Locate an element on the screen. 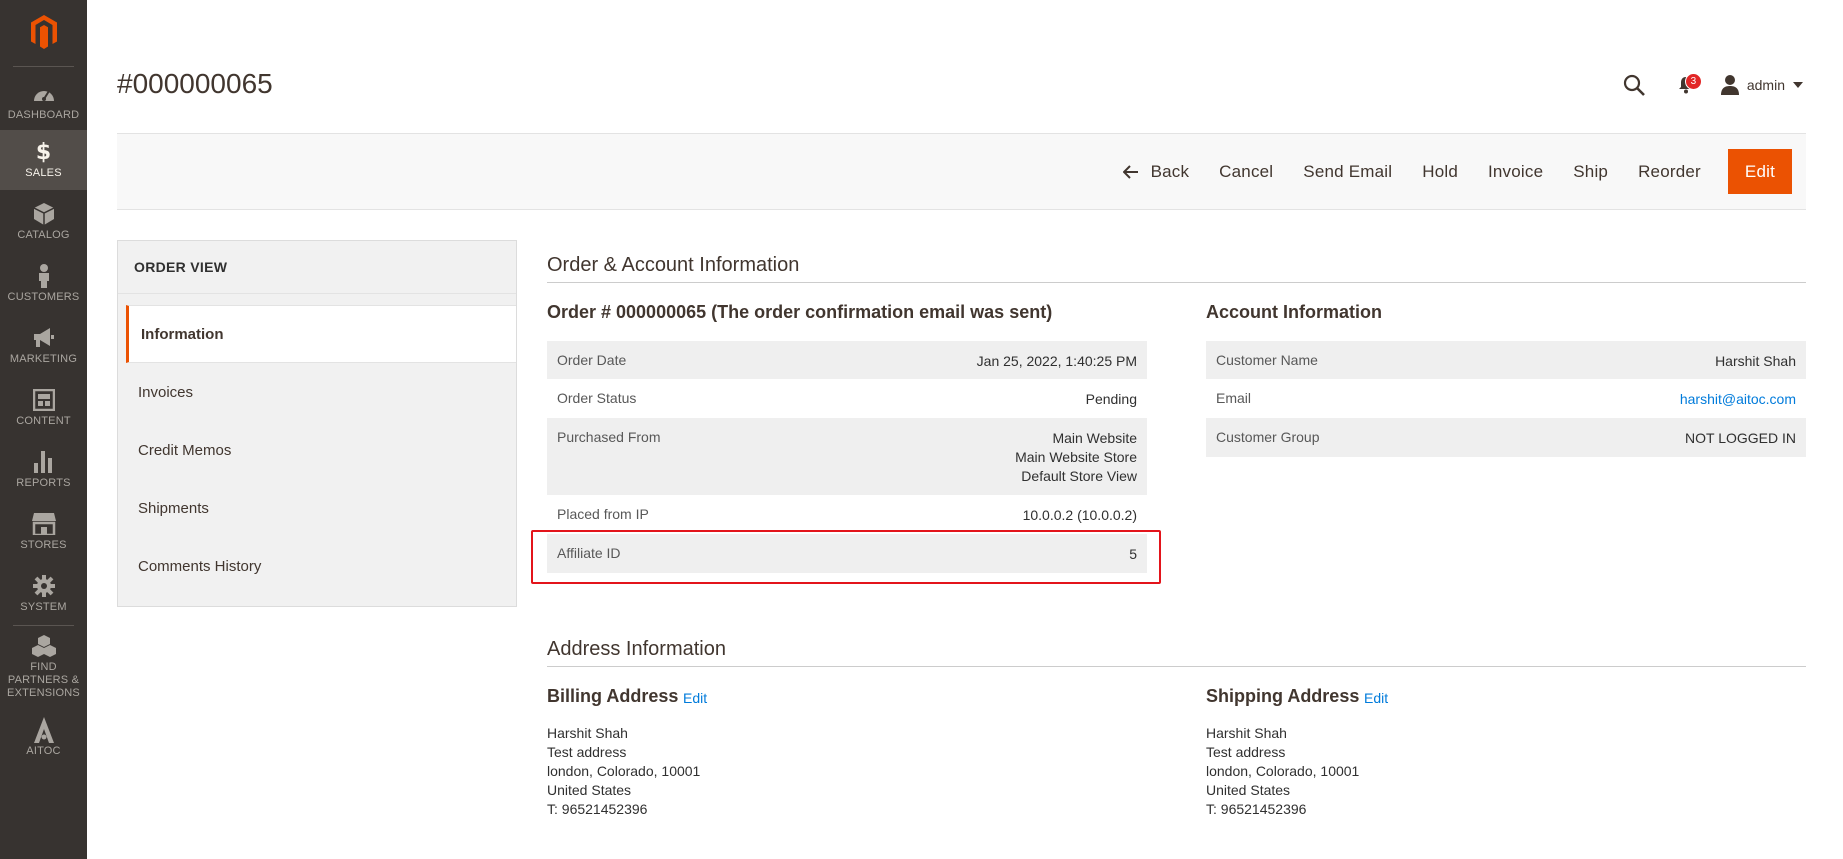  tab-comments-history: Comments History is located at coordinates (321, 566).